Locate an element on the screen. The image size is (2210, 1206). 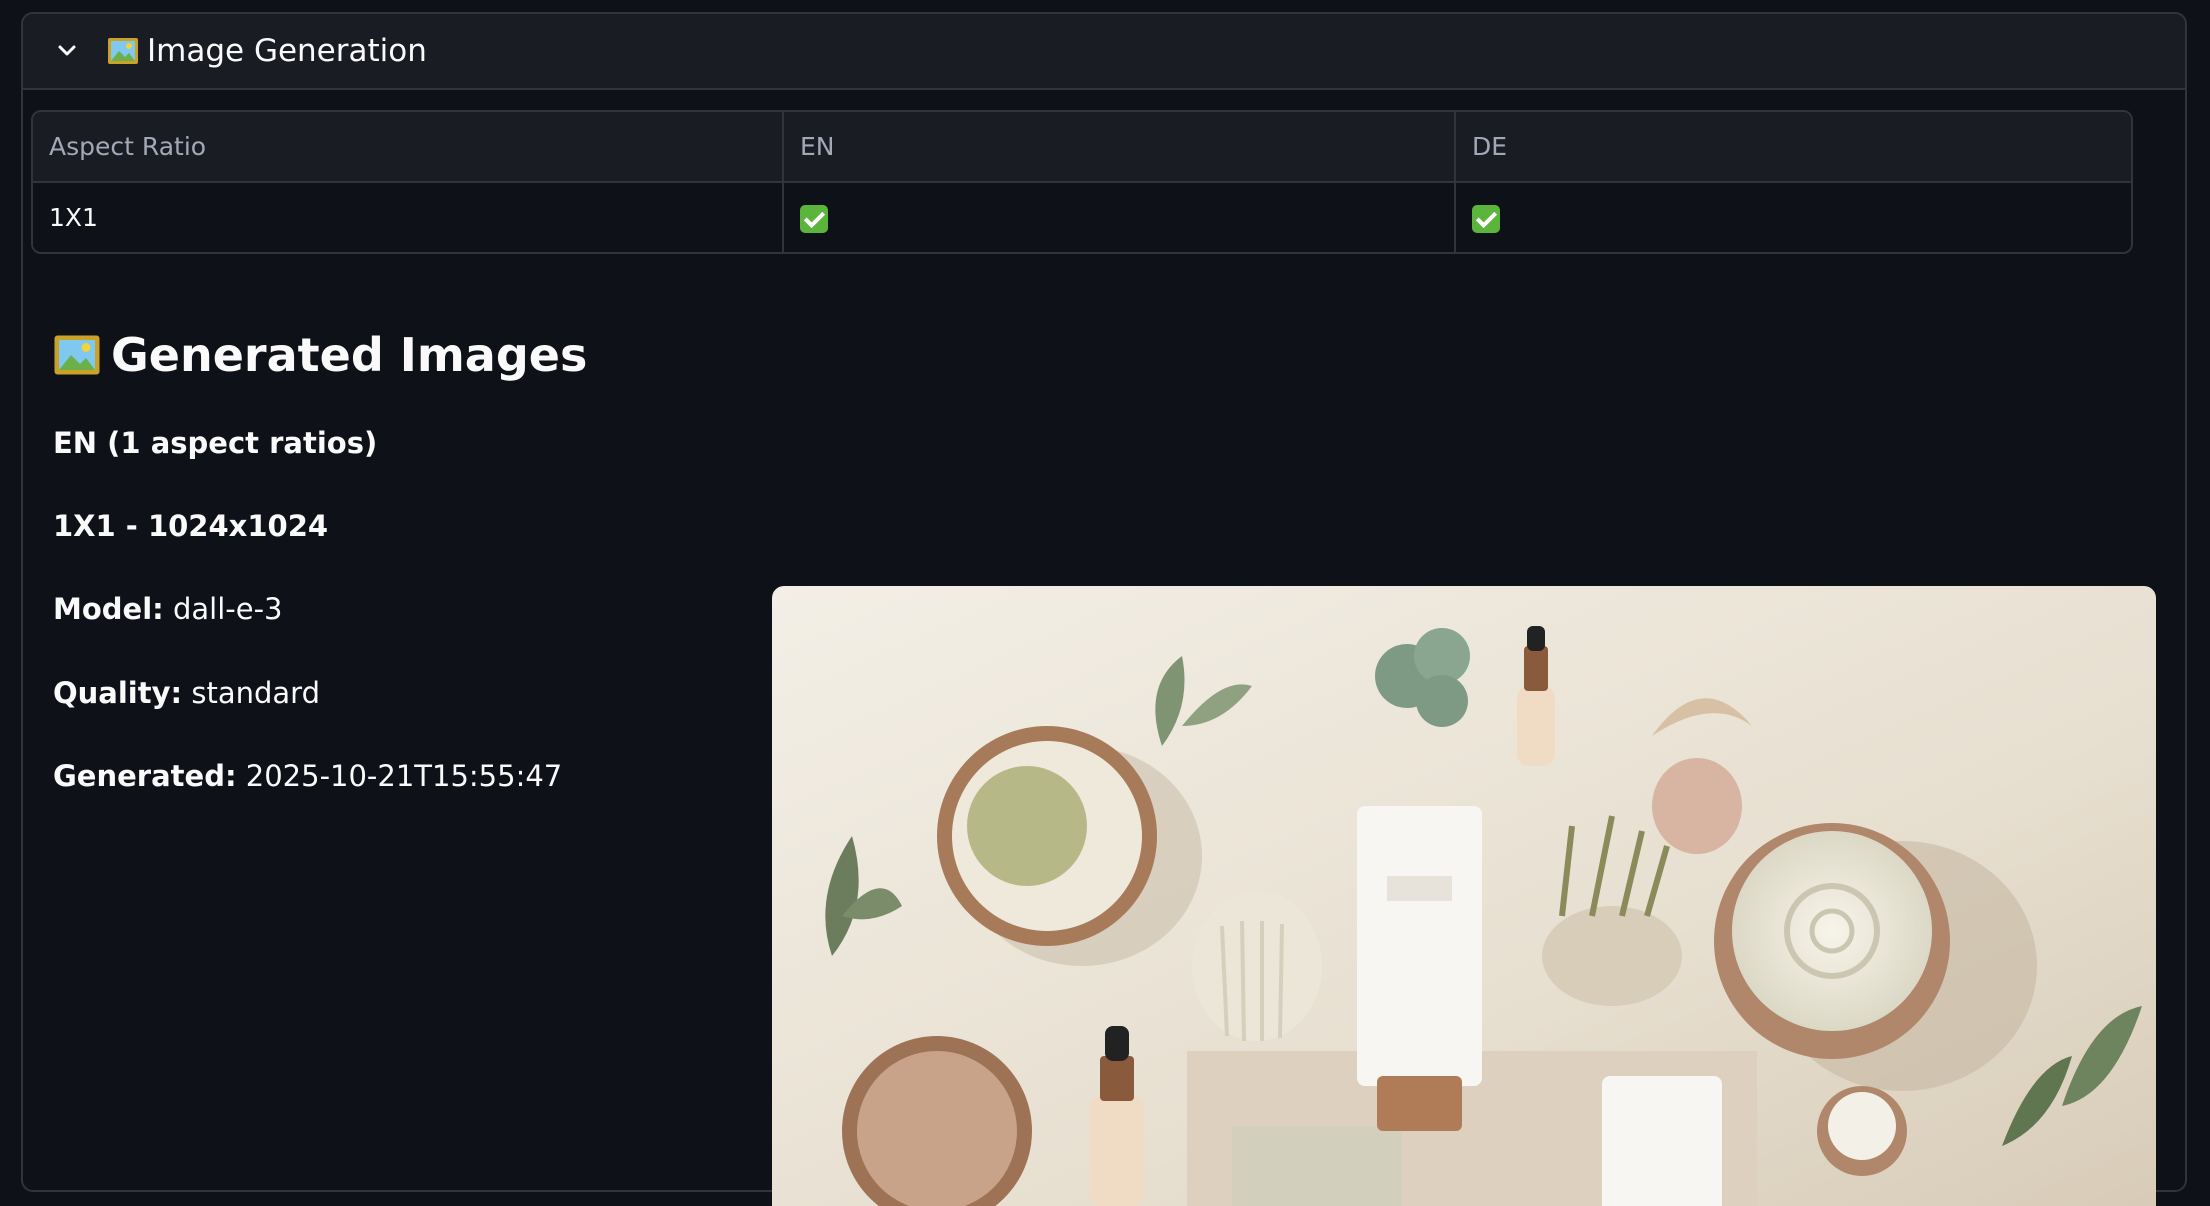
column-header-de: DE is located at coordinates (1793, 147).